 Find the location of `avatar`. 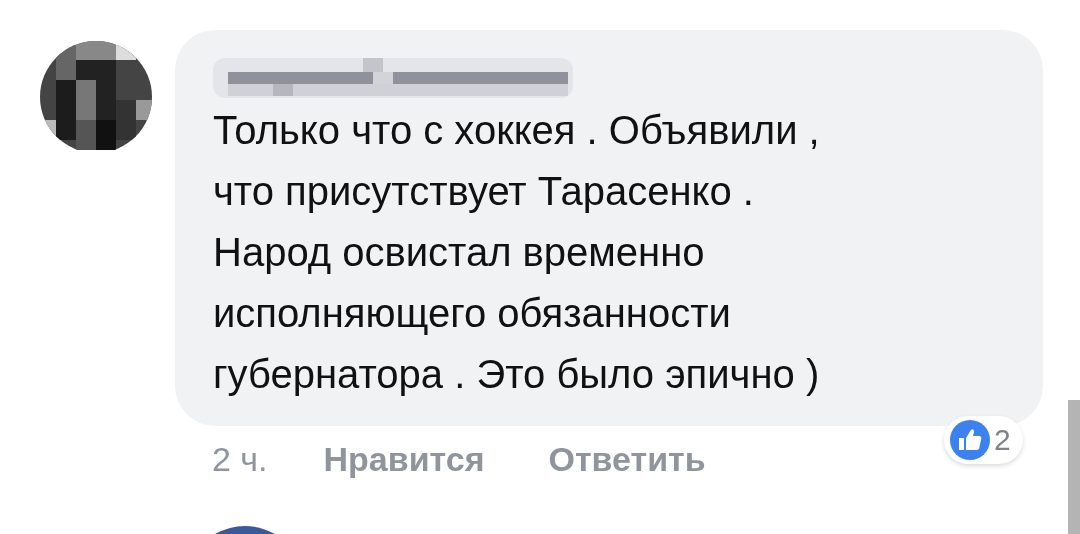

avatar is located at coordinates (245, 529).